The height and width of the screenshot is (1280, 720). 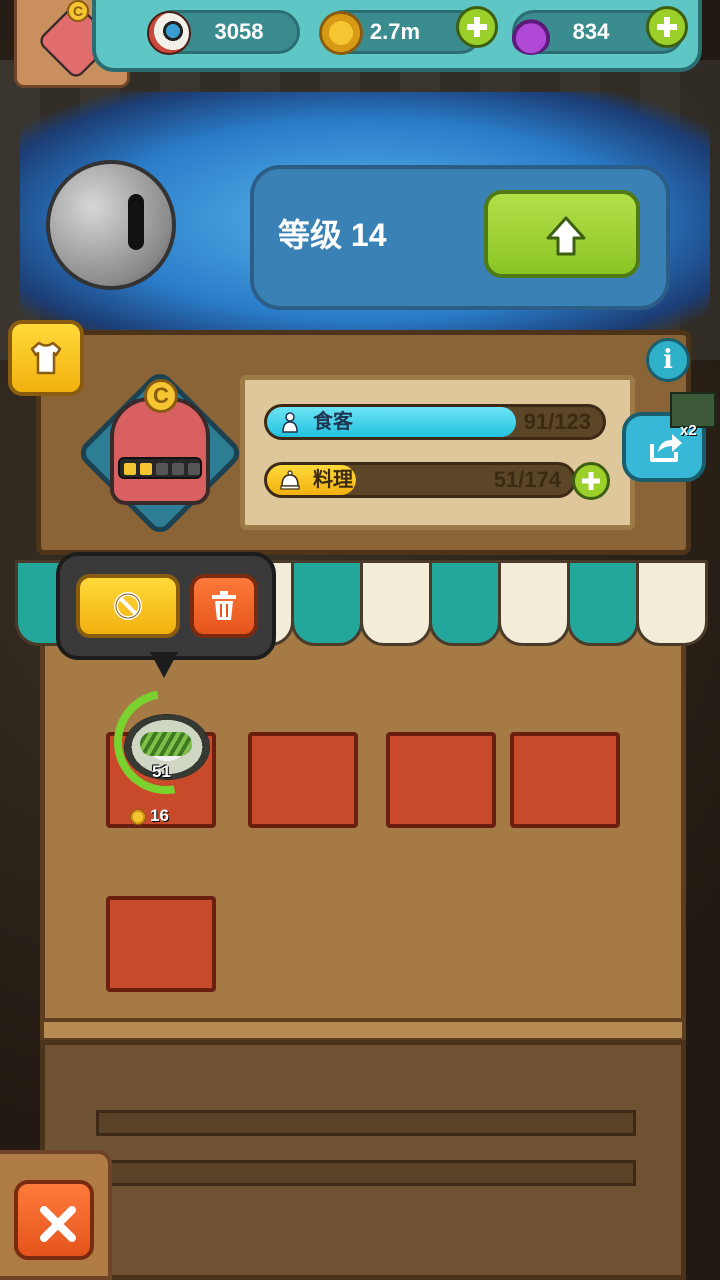 I want to click on dish-price: 16, so click(x=147, y=816).